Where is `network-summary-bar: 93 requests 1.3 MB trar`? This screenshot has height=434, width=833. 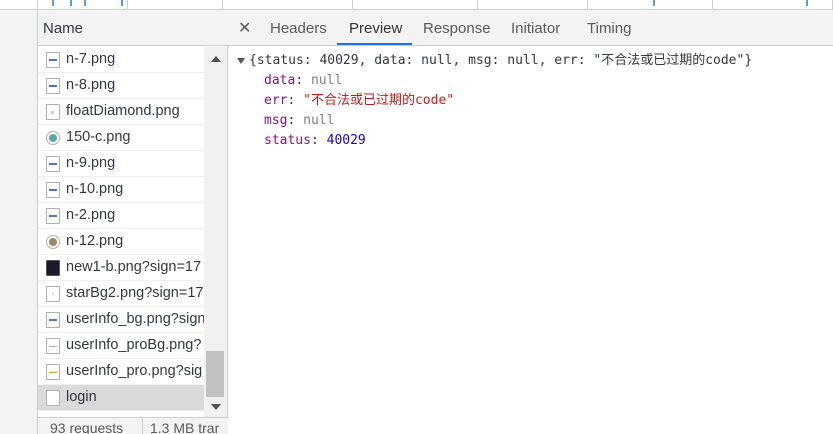 network-summary-bar: 93 requests 1.3 MB trar is located at coordinates (133, 425).